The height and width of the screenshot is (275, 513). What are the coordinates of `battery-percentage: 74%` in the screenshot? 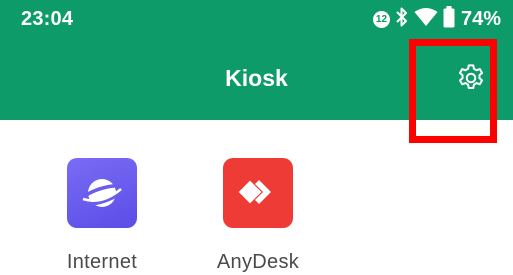 It's located at (480, 18).